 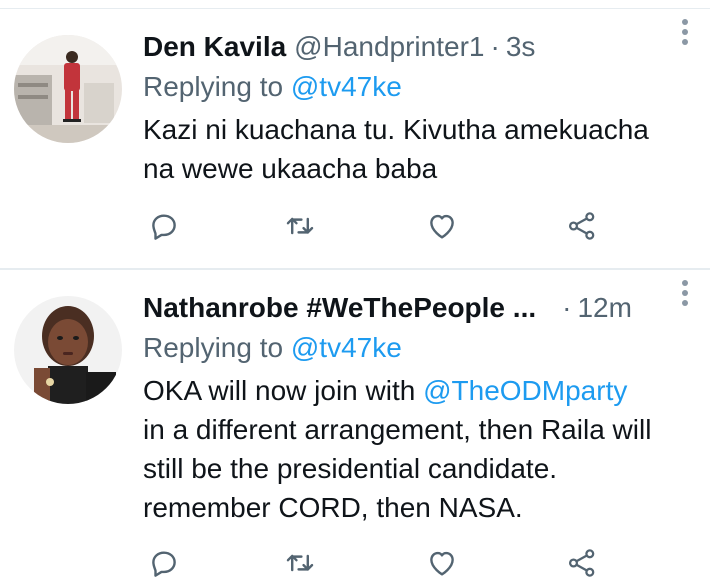 I want to click on tweet-text-line: Kazi ni kuachana tu. Kivutha amekuacha, so click(x=396, y=129).